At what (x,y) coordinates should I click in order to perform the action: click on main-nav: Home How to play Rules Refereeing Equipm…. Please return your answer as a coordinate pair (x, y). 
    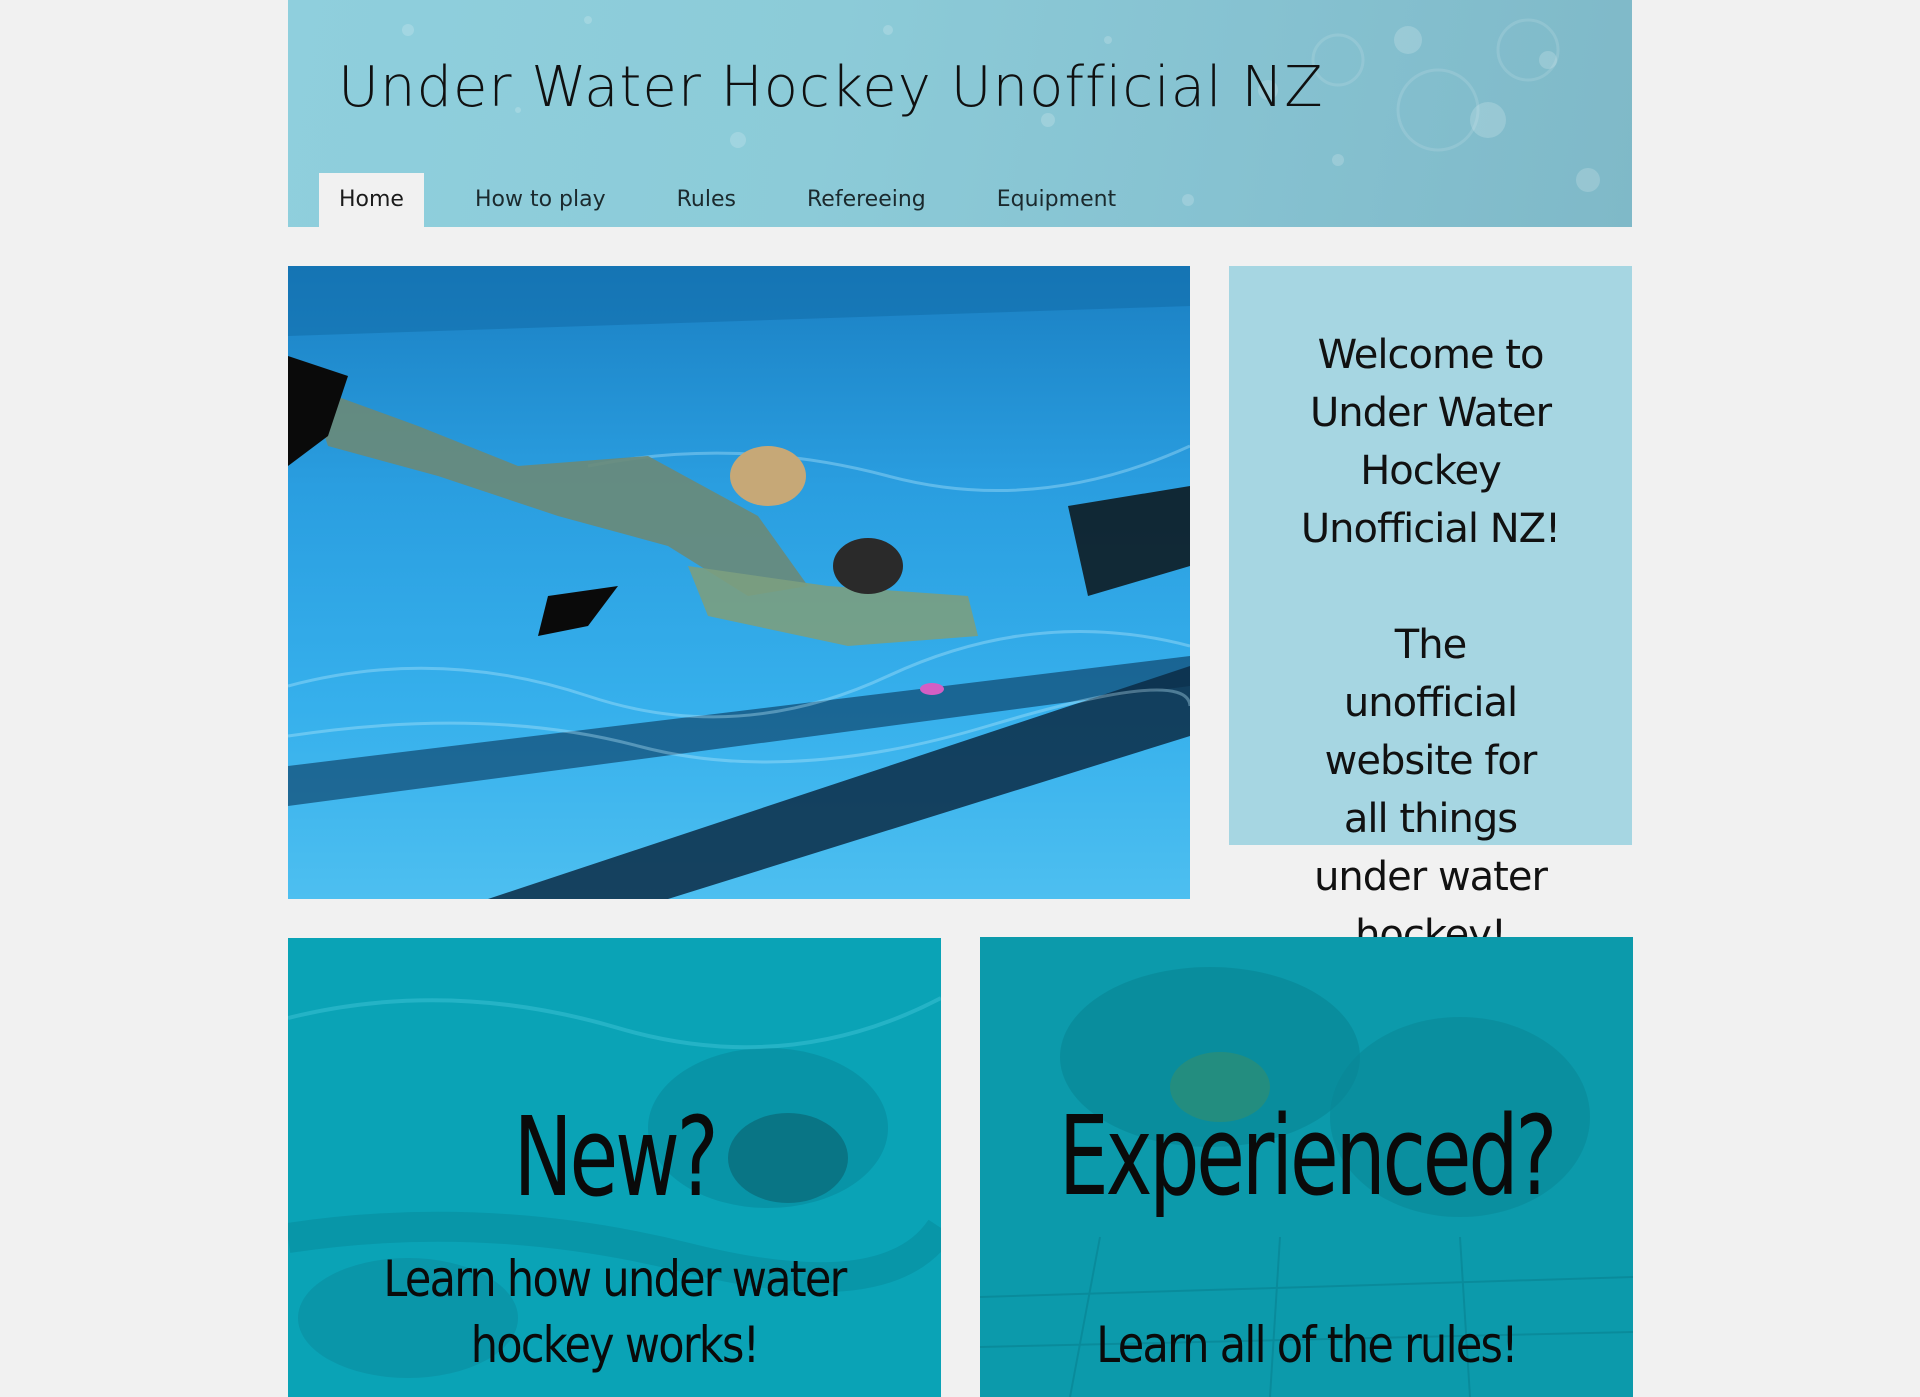
    Looking at the image, I should click on (743, 200).